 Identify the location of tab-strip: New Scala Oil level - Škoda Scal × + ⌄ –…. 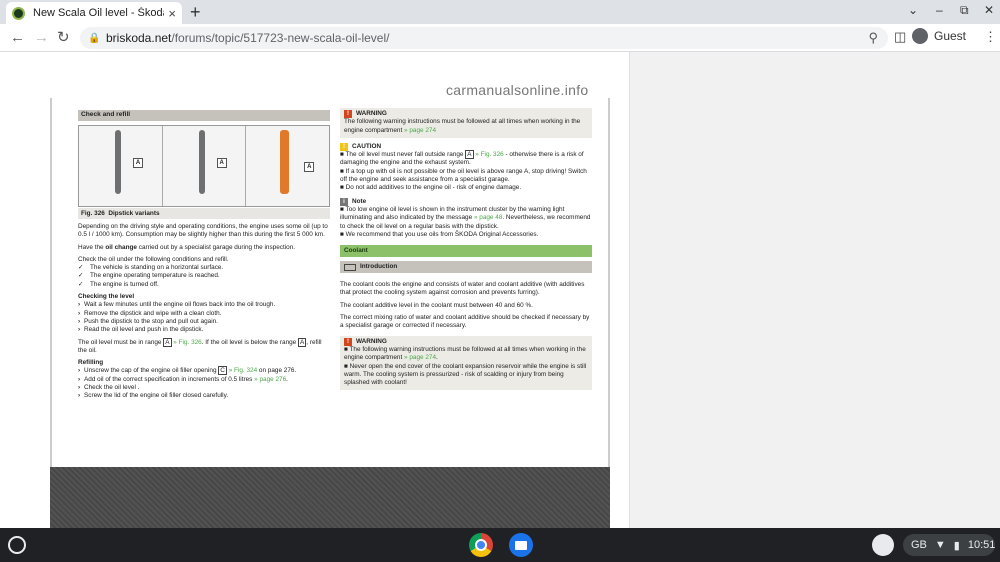
(500, 12).